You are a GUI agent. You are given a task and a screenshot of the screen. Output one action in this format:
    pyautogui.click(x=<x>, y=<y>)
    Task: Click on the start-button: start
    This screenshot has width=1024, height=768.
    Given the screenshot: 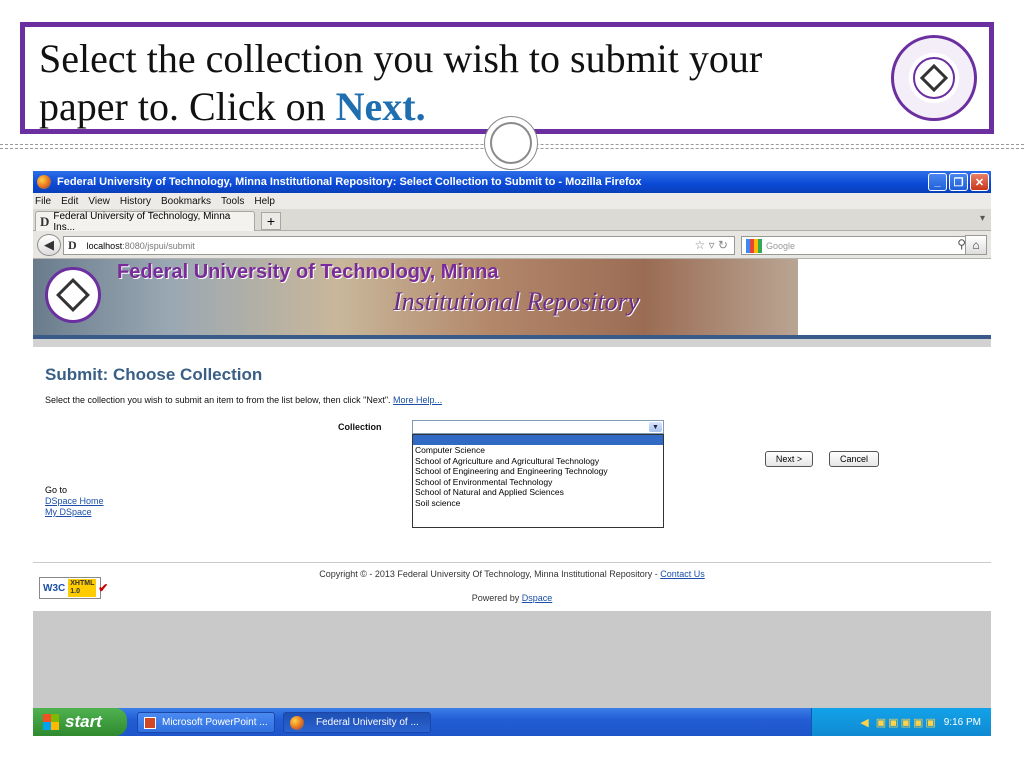 What is the action you would take?
    pyautogui.click(x=80, y=722)
    